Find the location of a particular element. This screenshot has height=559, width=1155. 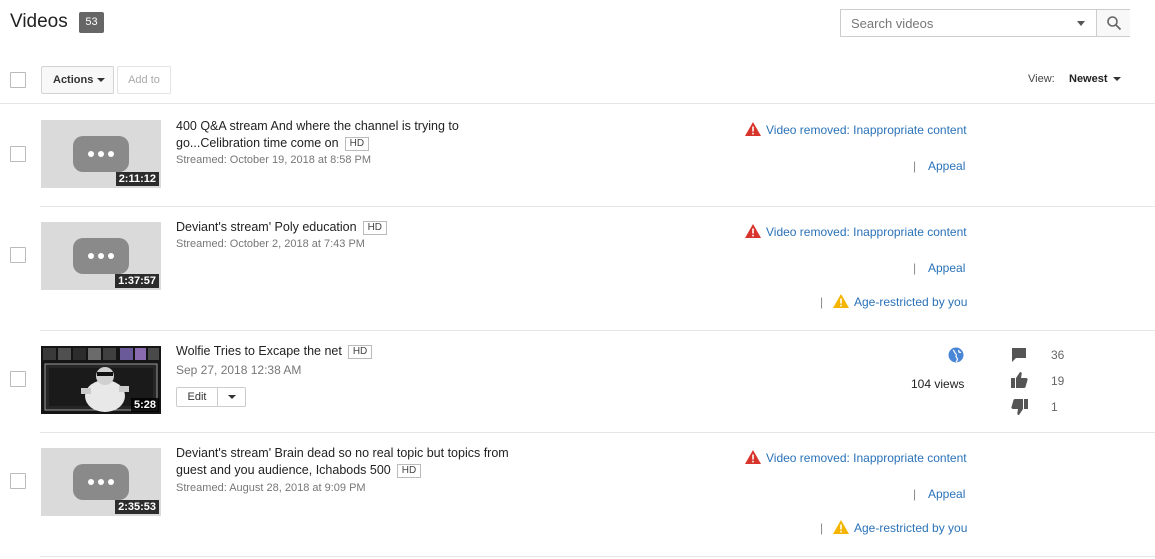

video-count-badge: 53 is located at coordinates (91, 22).